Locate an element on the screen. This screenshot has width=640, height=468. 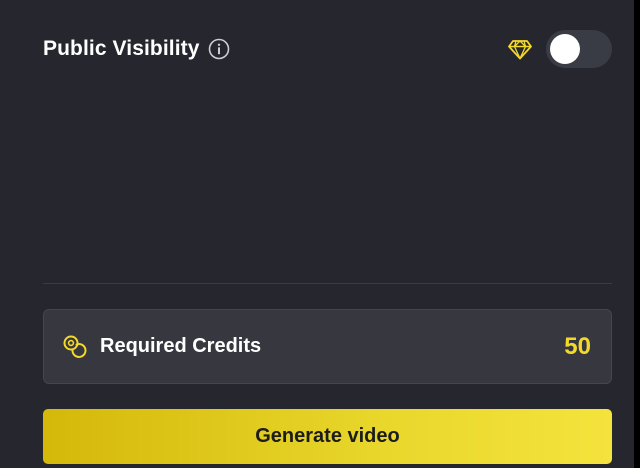
required-credits-value: 50 is located at coordinates (577, 346).